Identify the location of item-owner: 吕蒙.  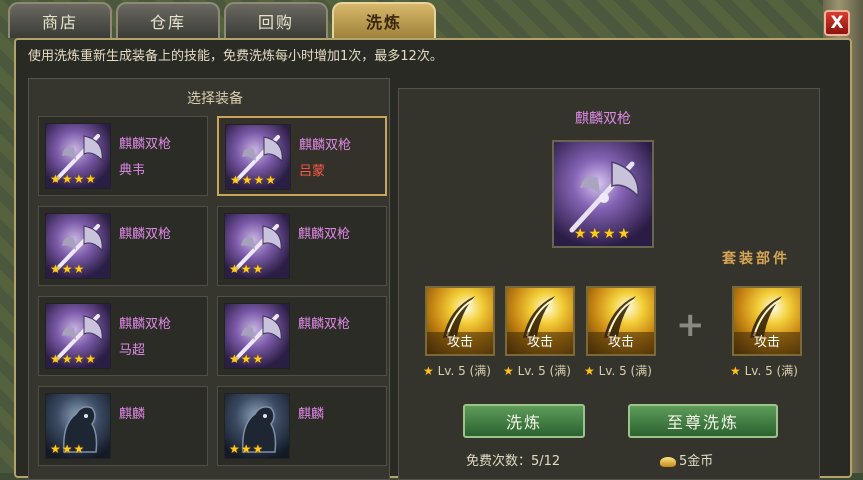
(312, 171).